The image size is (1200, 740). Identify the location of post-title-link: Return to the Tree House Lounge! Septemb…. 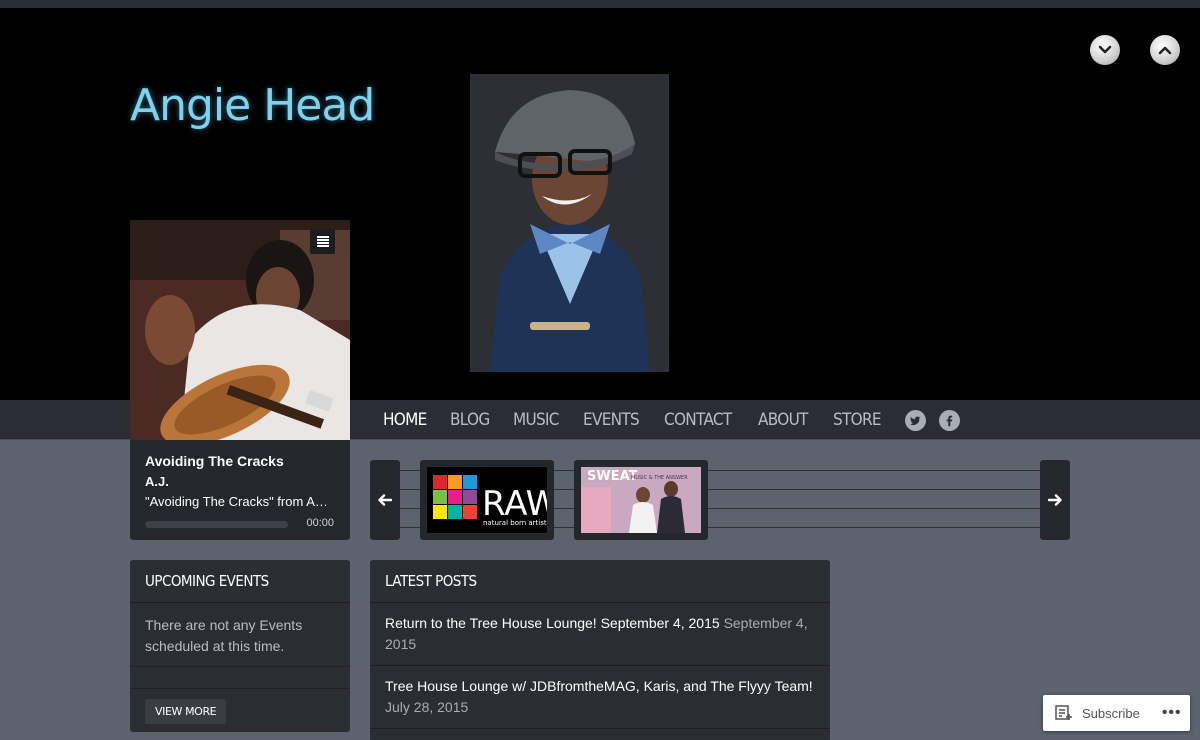
(552, 623).